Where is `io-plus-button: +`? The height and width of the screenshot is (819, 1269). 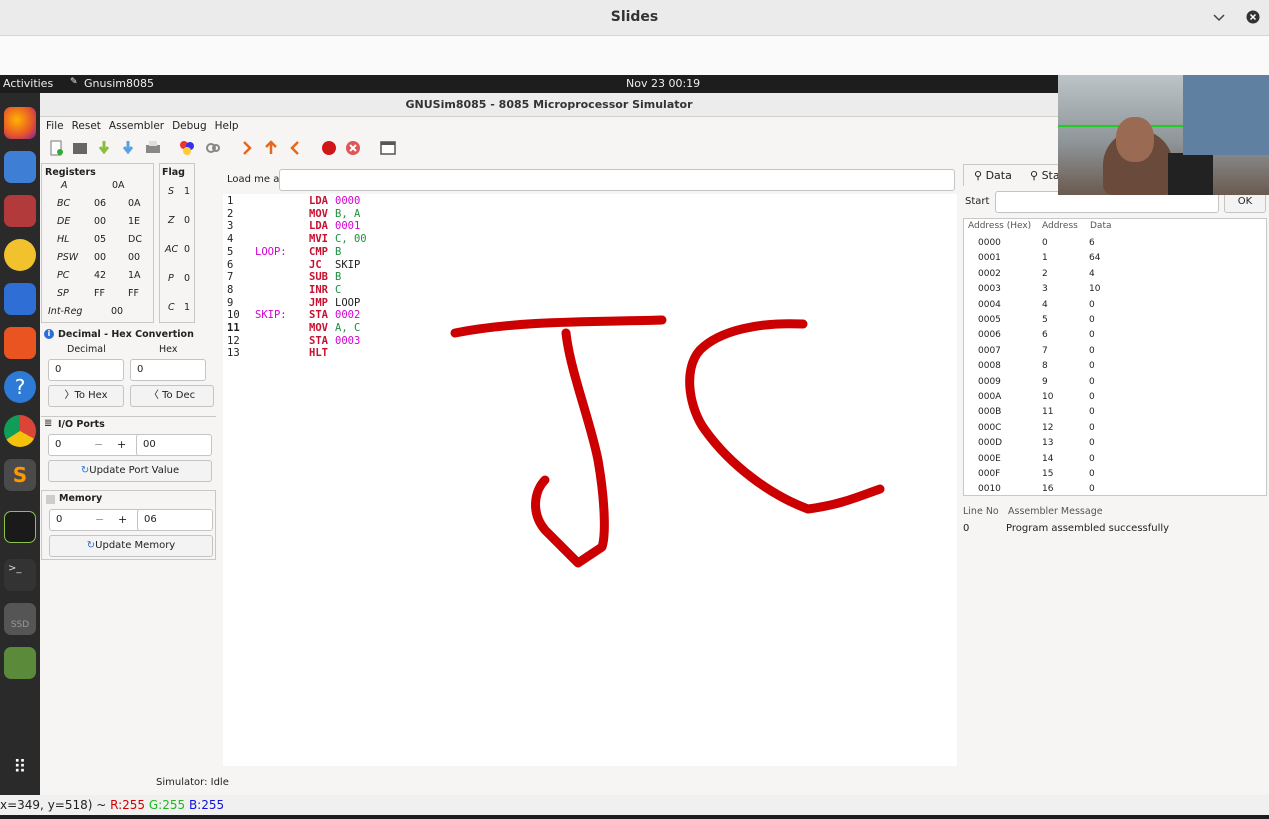
io-plus-button: + is located at coordinates (121, 444).